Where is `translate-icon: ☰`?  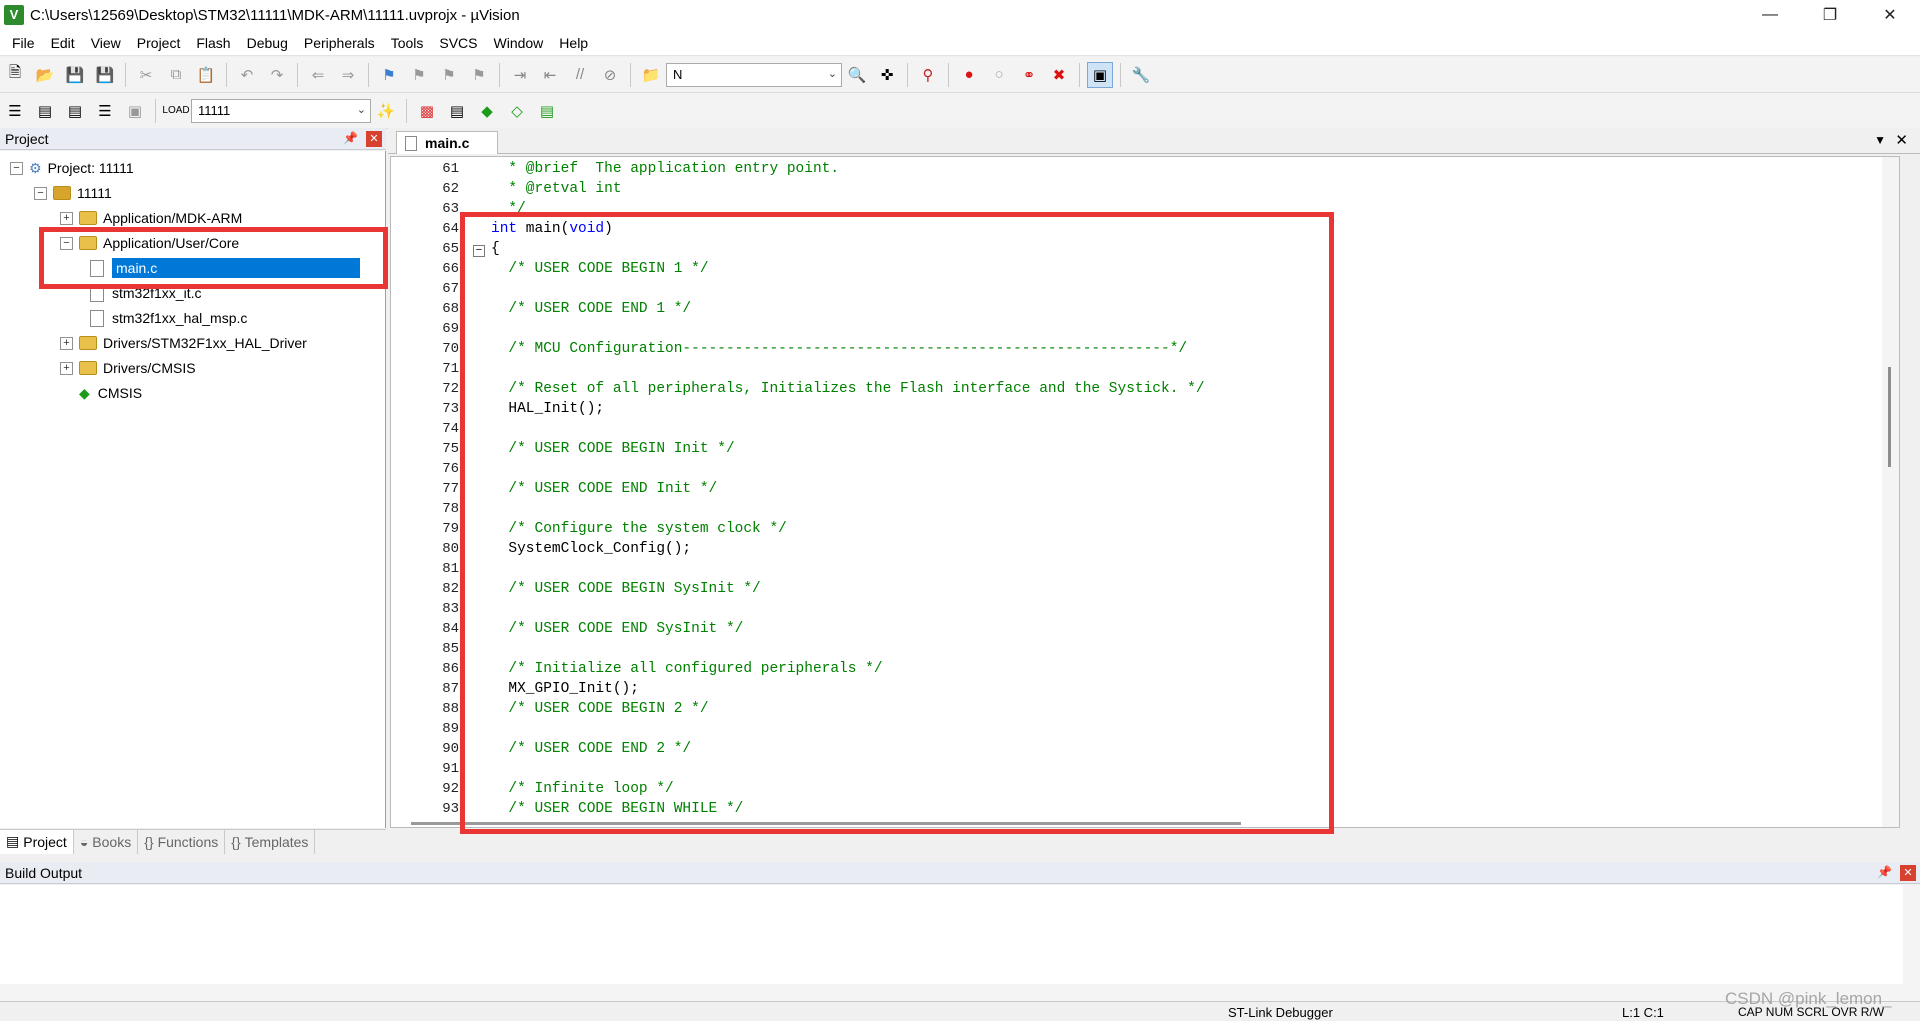 translate-icon: ☰ is located at coordinates (15, 111).